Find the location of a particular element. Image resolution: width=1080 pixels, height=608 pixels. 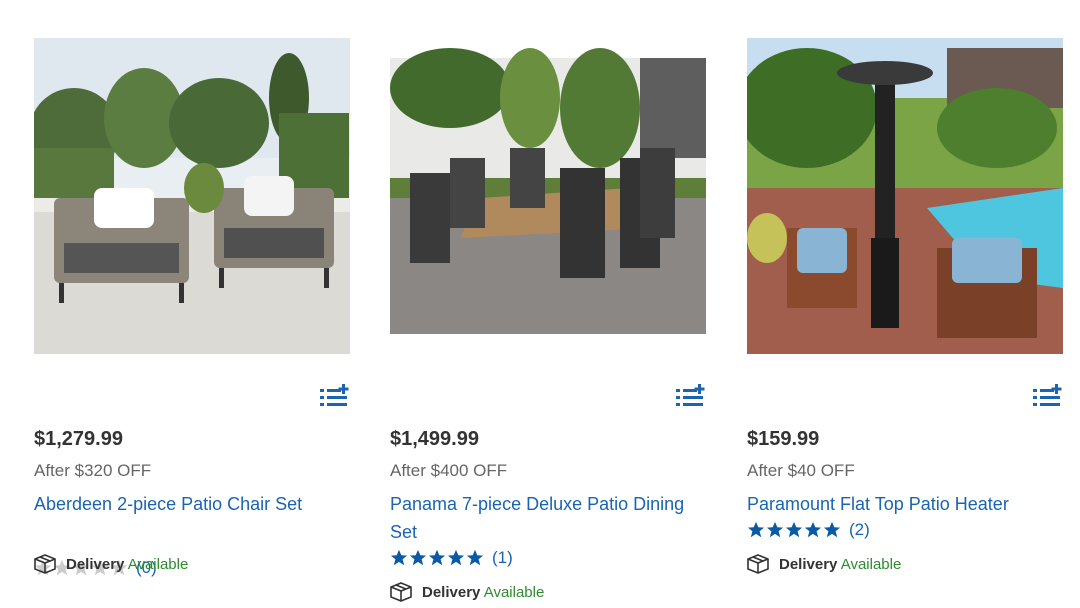

discount-text: After $400 OFF is located at coordinates (449, 470).